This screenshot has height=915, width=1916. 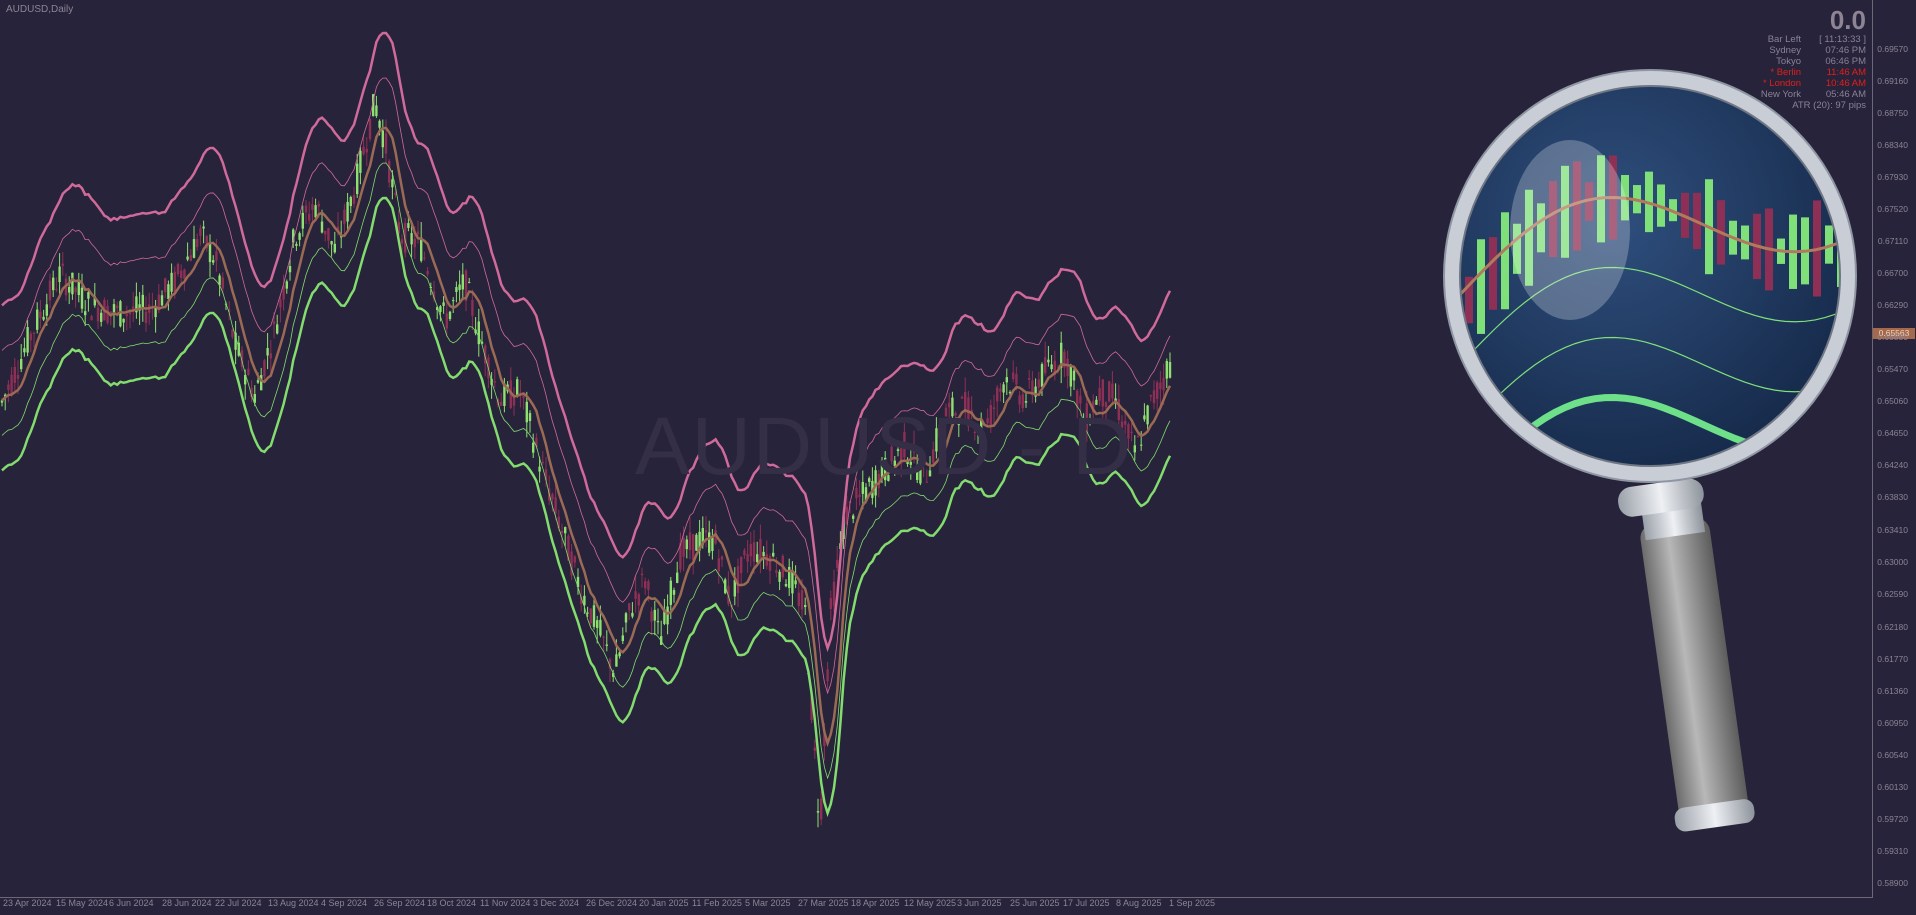 I want to click on price-tick: 0.65060, so click(x=1892, y=401).